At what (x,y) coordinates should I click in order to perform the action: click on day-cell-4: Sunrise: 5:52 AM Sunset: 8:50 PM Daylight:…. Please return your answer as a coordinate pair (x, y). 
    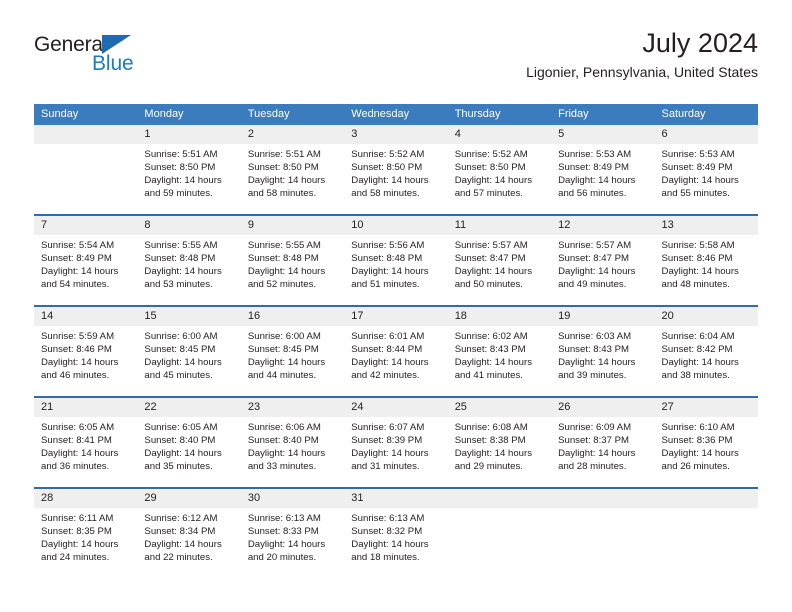
    Looking at the image, I should click on (499, 179).